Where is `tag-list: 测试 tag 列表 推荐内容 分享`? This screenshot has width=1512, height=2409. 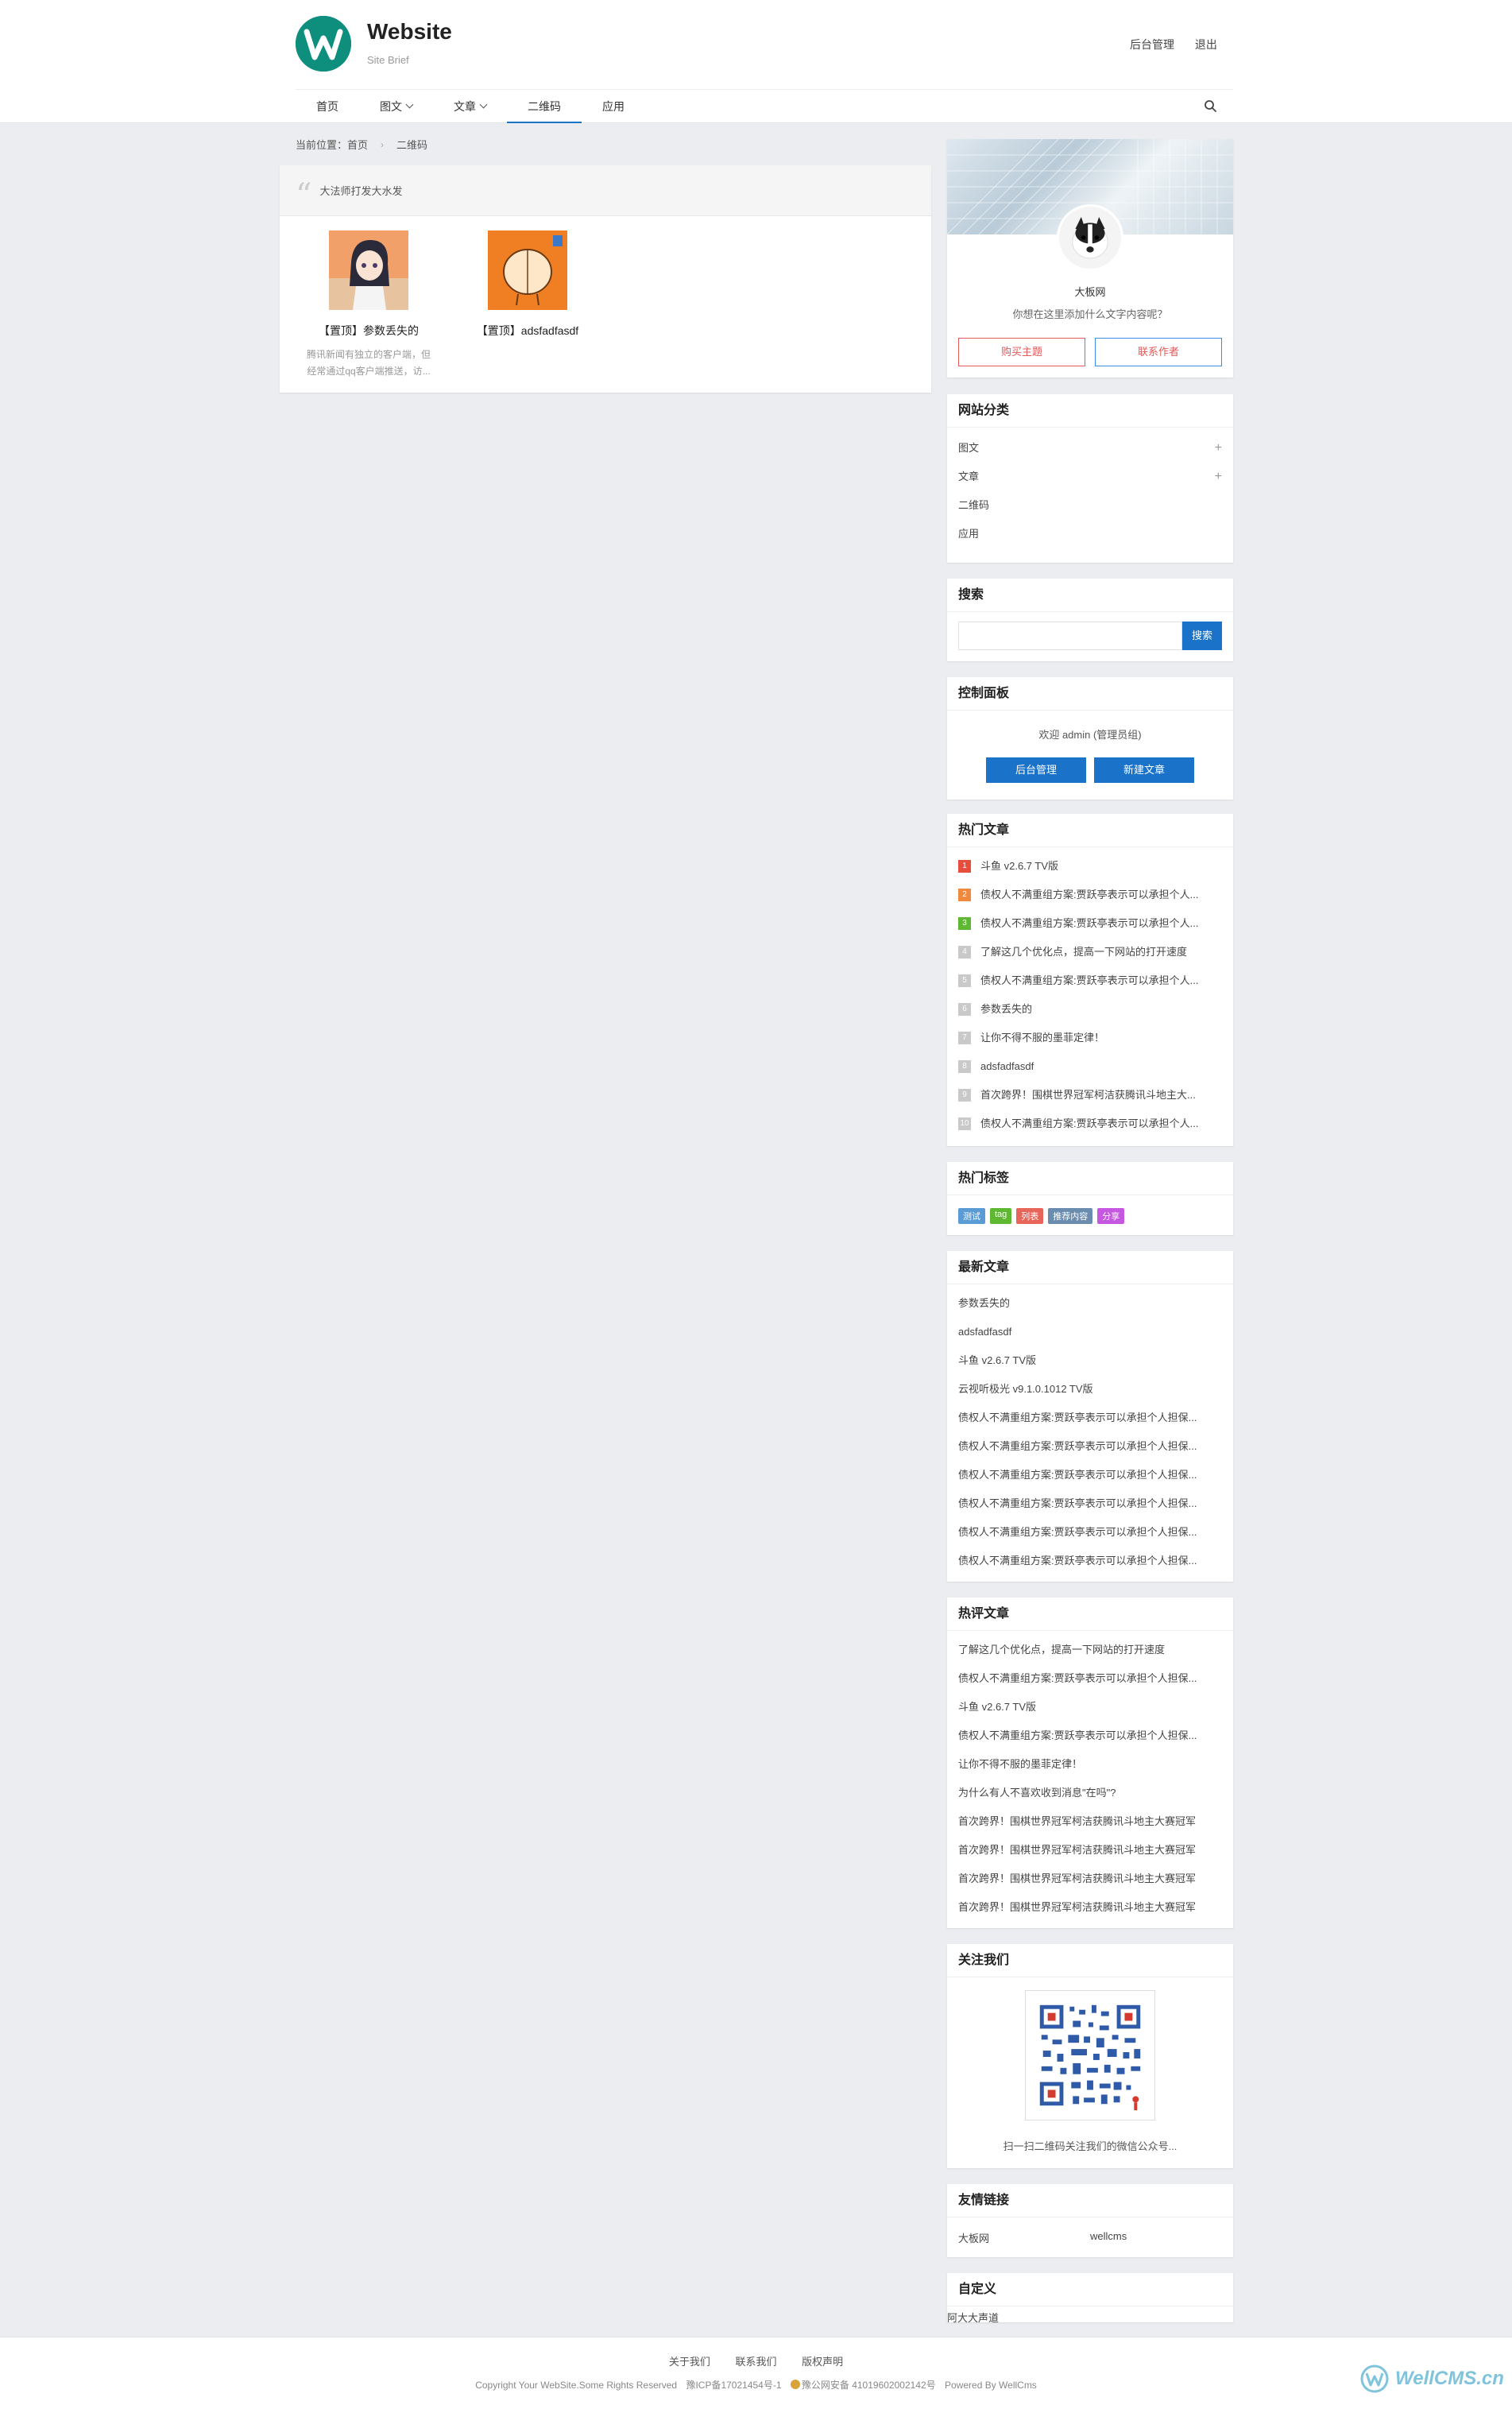
tag-list: 测试 tag 列表 推荐内容 分享 is located at coordinates (1090, 1216).